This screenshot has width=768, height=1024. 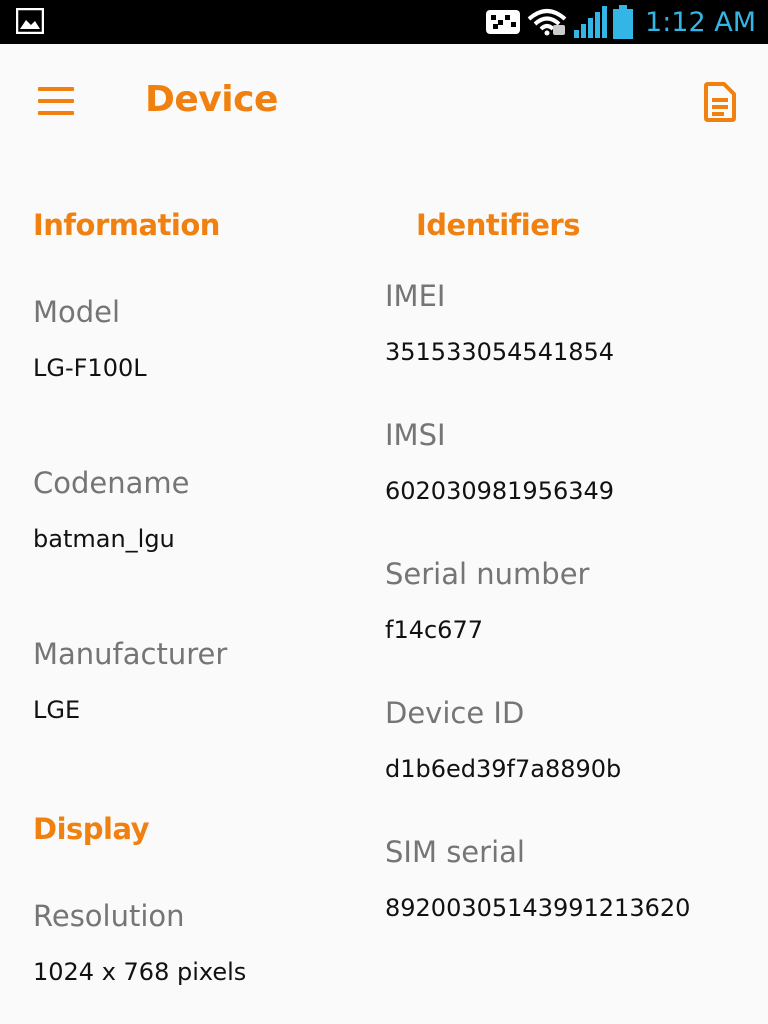 I want to click on value-imsi: 602030981956349, so click(x=500, y=491).